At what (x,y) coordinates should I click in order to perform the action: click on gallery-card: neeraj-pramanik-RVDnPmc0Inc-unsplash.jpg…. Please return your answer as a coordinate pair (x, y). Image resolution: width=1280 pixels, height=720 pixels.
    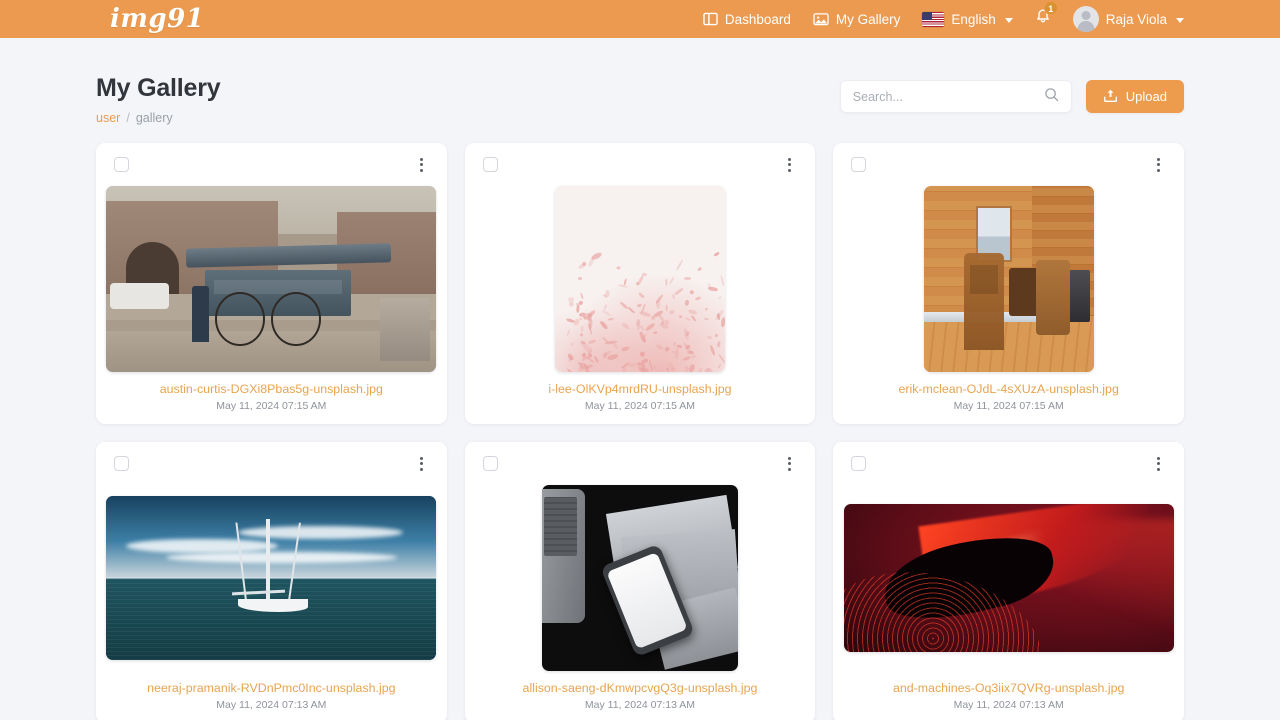
    Looking at the image, I should click on (271, 581).